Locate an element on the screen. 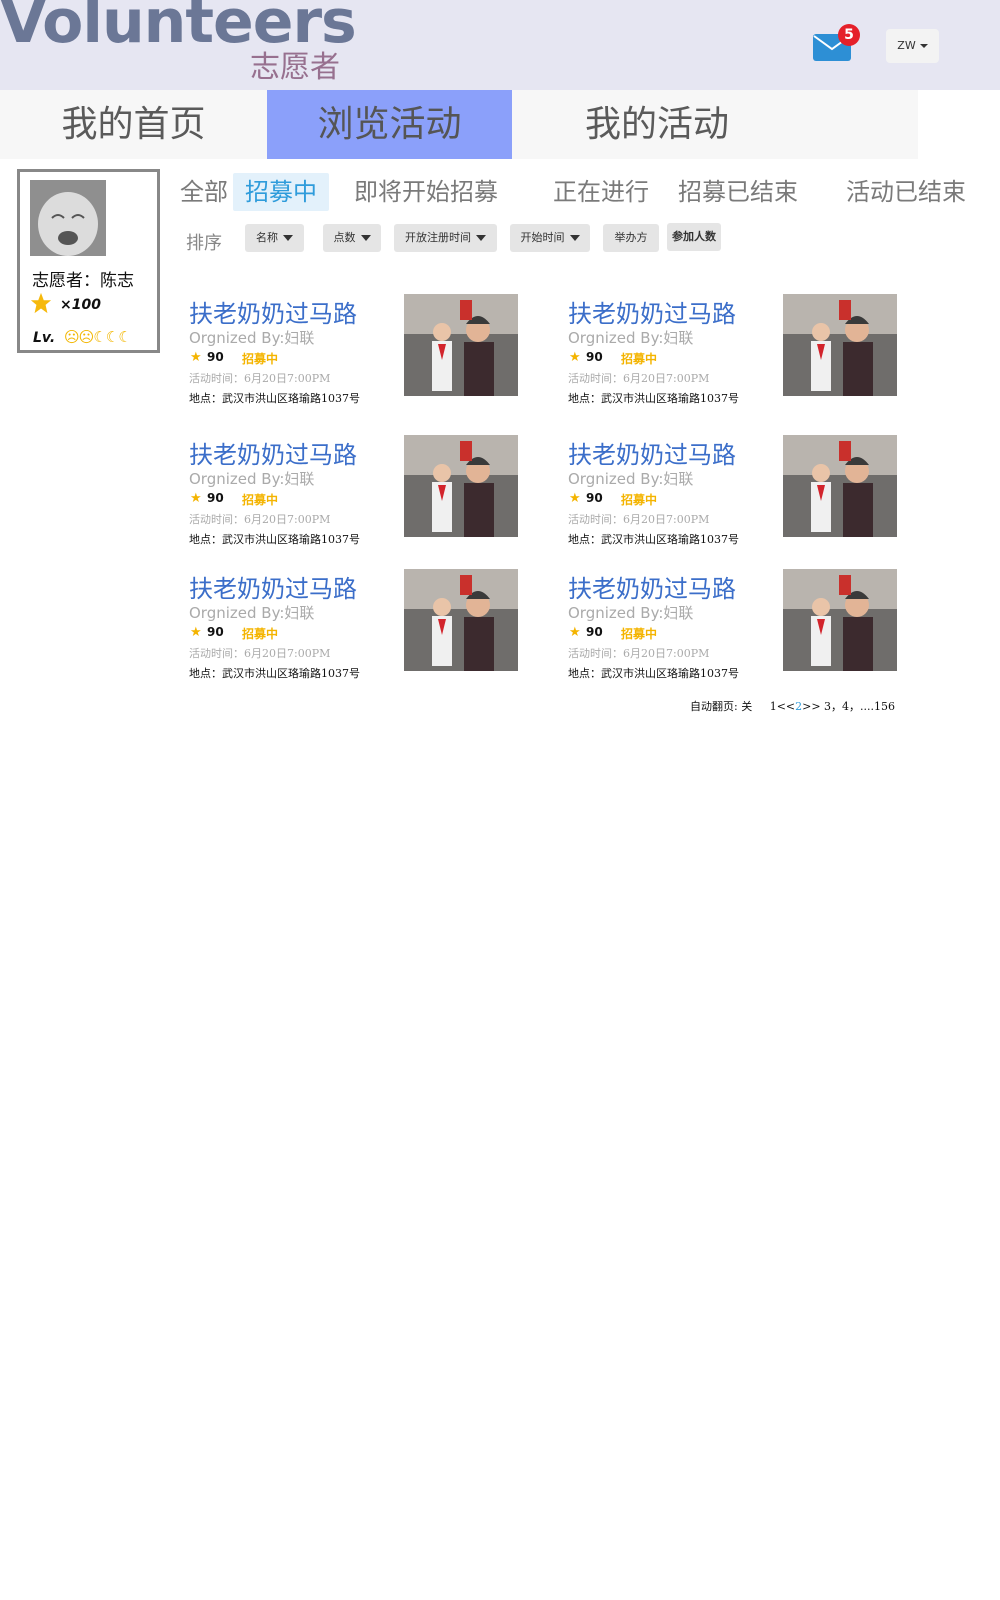 The height and width of the screenshot is (1600, 1000). sort-option-label: 参加人数 is located at coordinates (694, 236).